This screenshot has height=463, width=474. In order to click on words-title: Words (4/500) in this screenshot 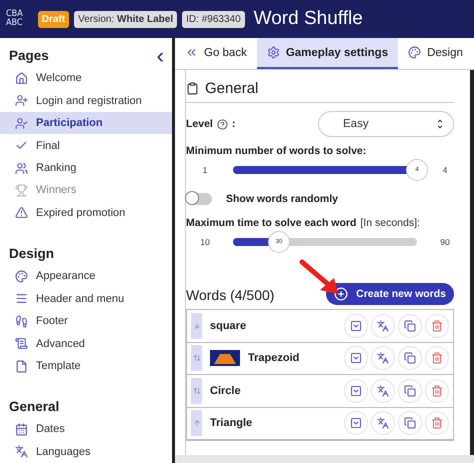, I will do `click(230, 296)`.